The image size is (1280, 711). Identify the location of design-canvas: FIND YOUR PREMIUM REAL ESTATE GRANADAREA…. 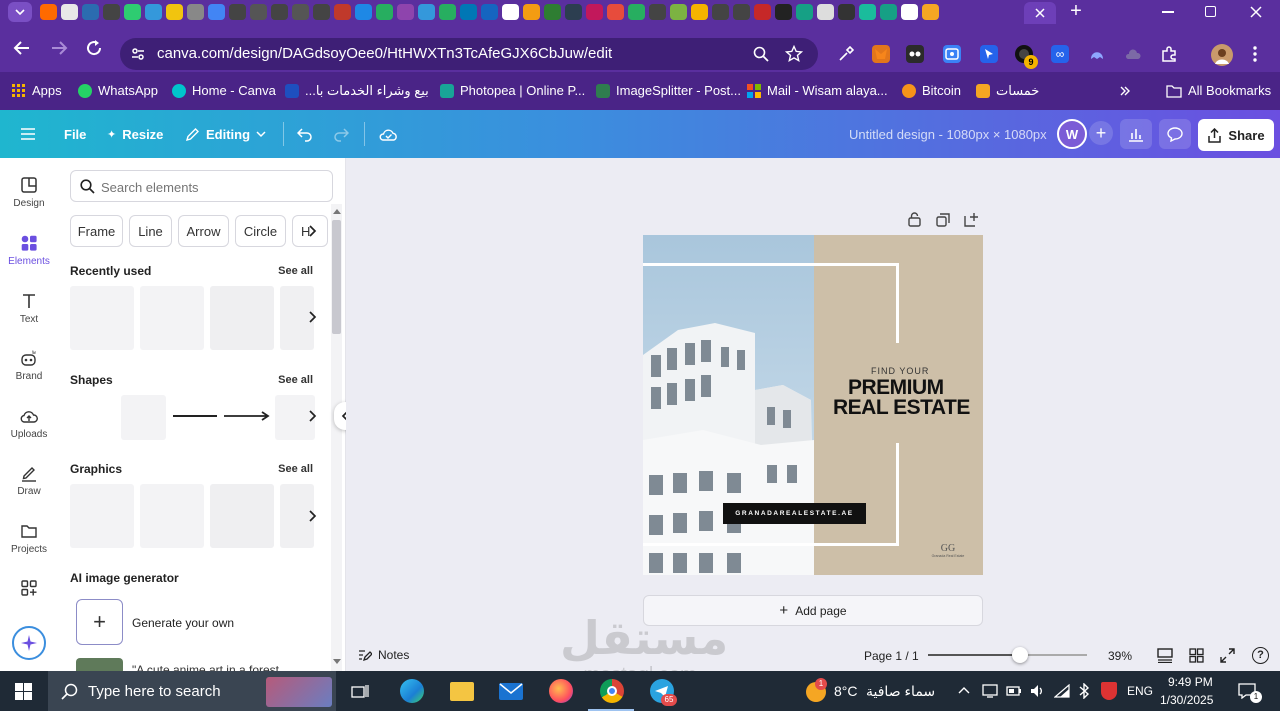
(813, 405).